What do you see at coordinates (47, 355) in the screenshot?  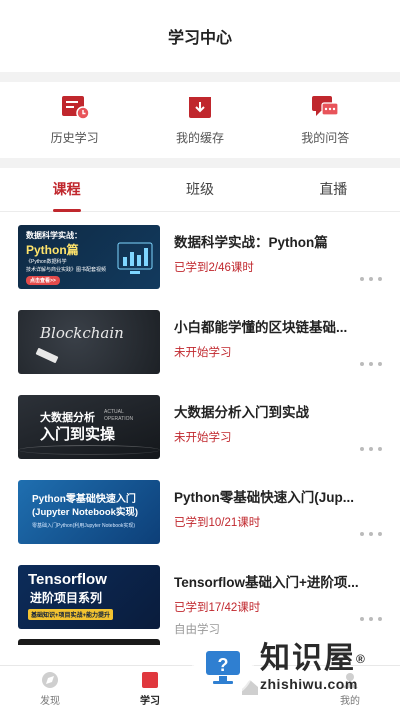 I see `chalk-icon` at bounding box center [47, 355].